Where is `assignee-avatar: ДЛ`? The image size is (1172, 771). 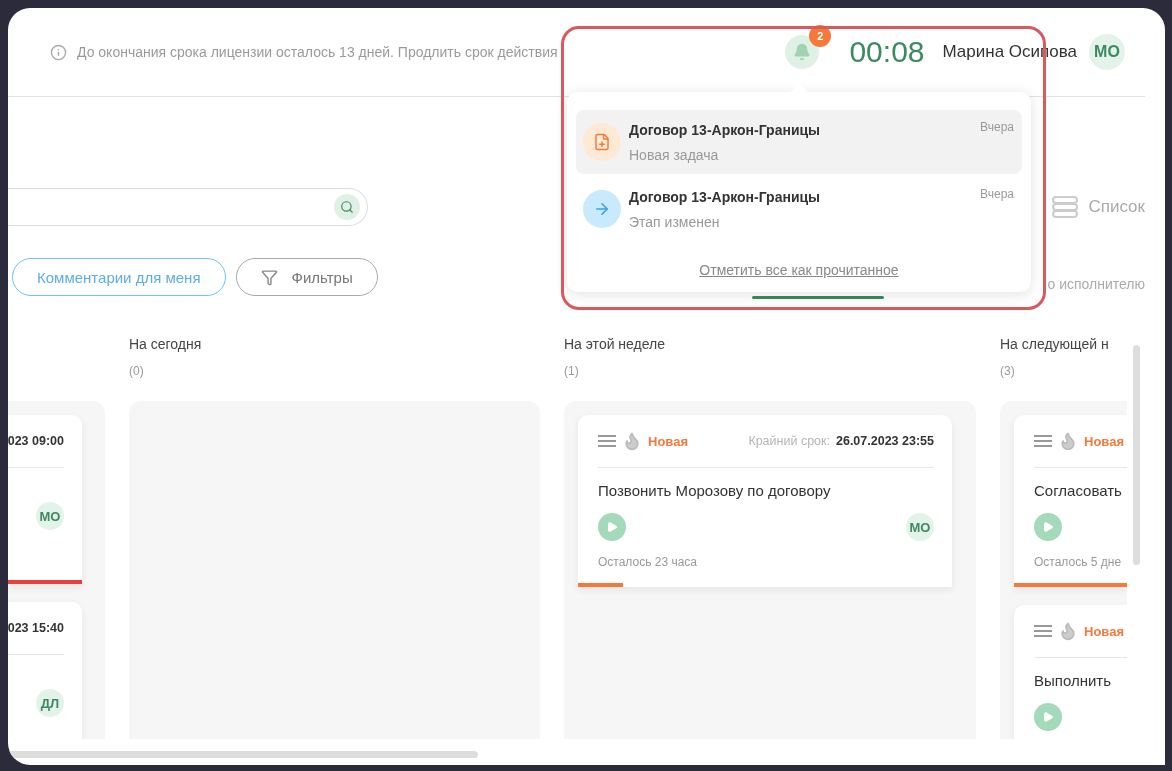 assignee-avatar: ДЛ is located at coordinates (50, 703).